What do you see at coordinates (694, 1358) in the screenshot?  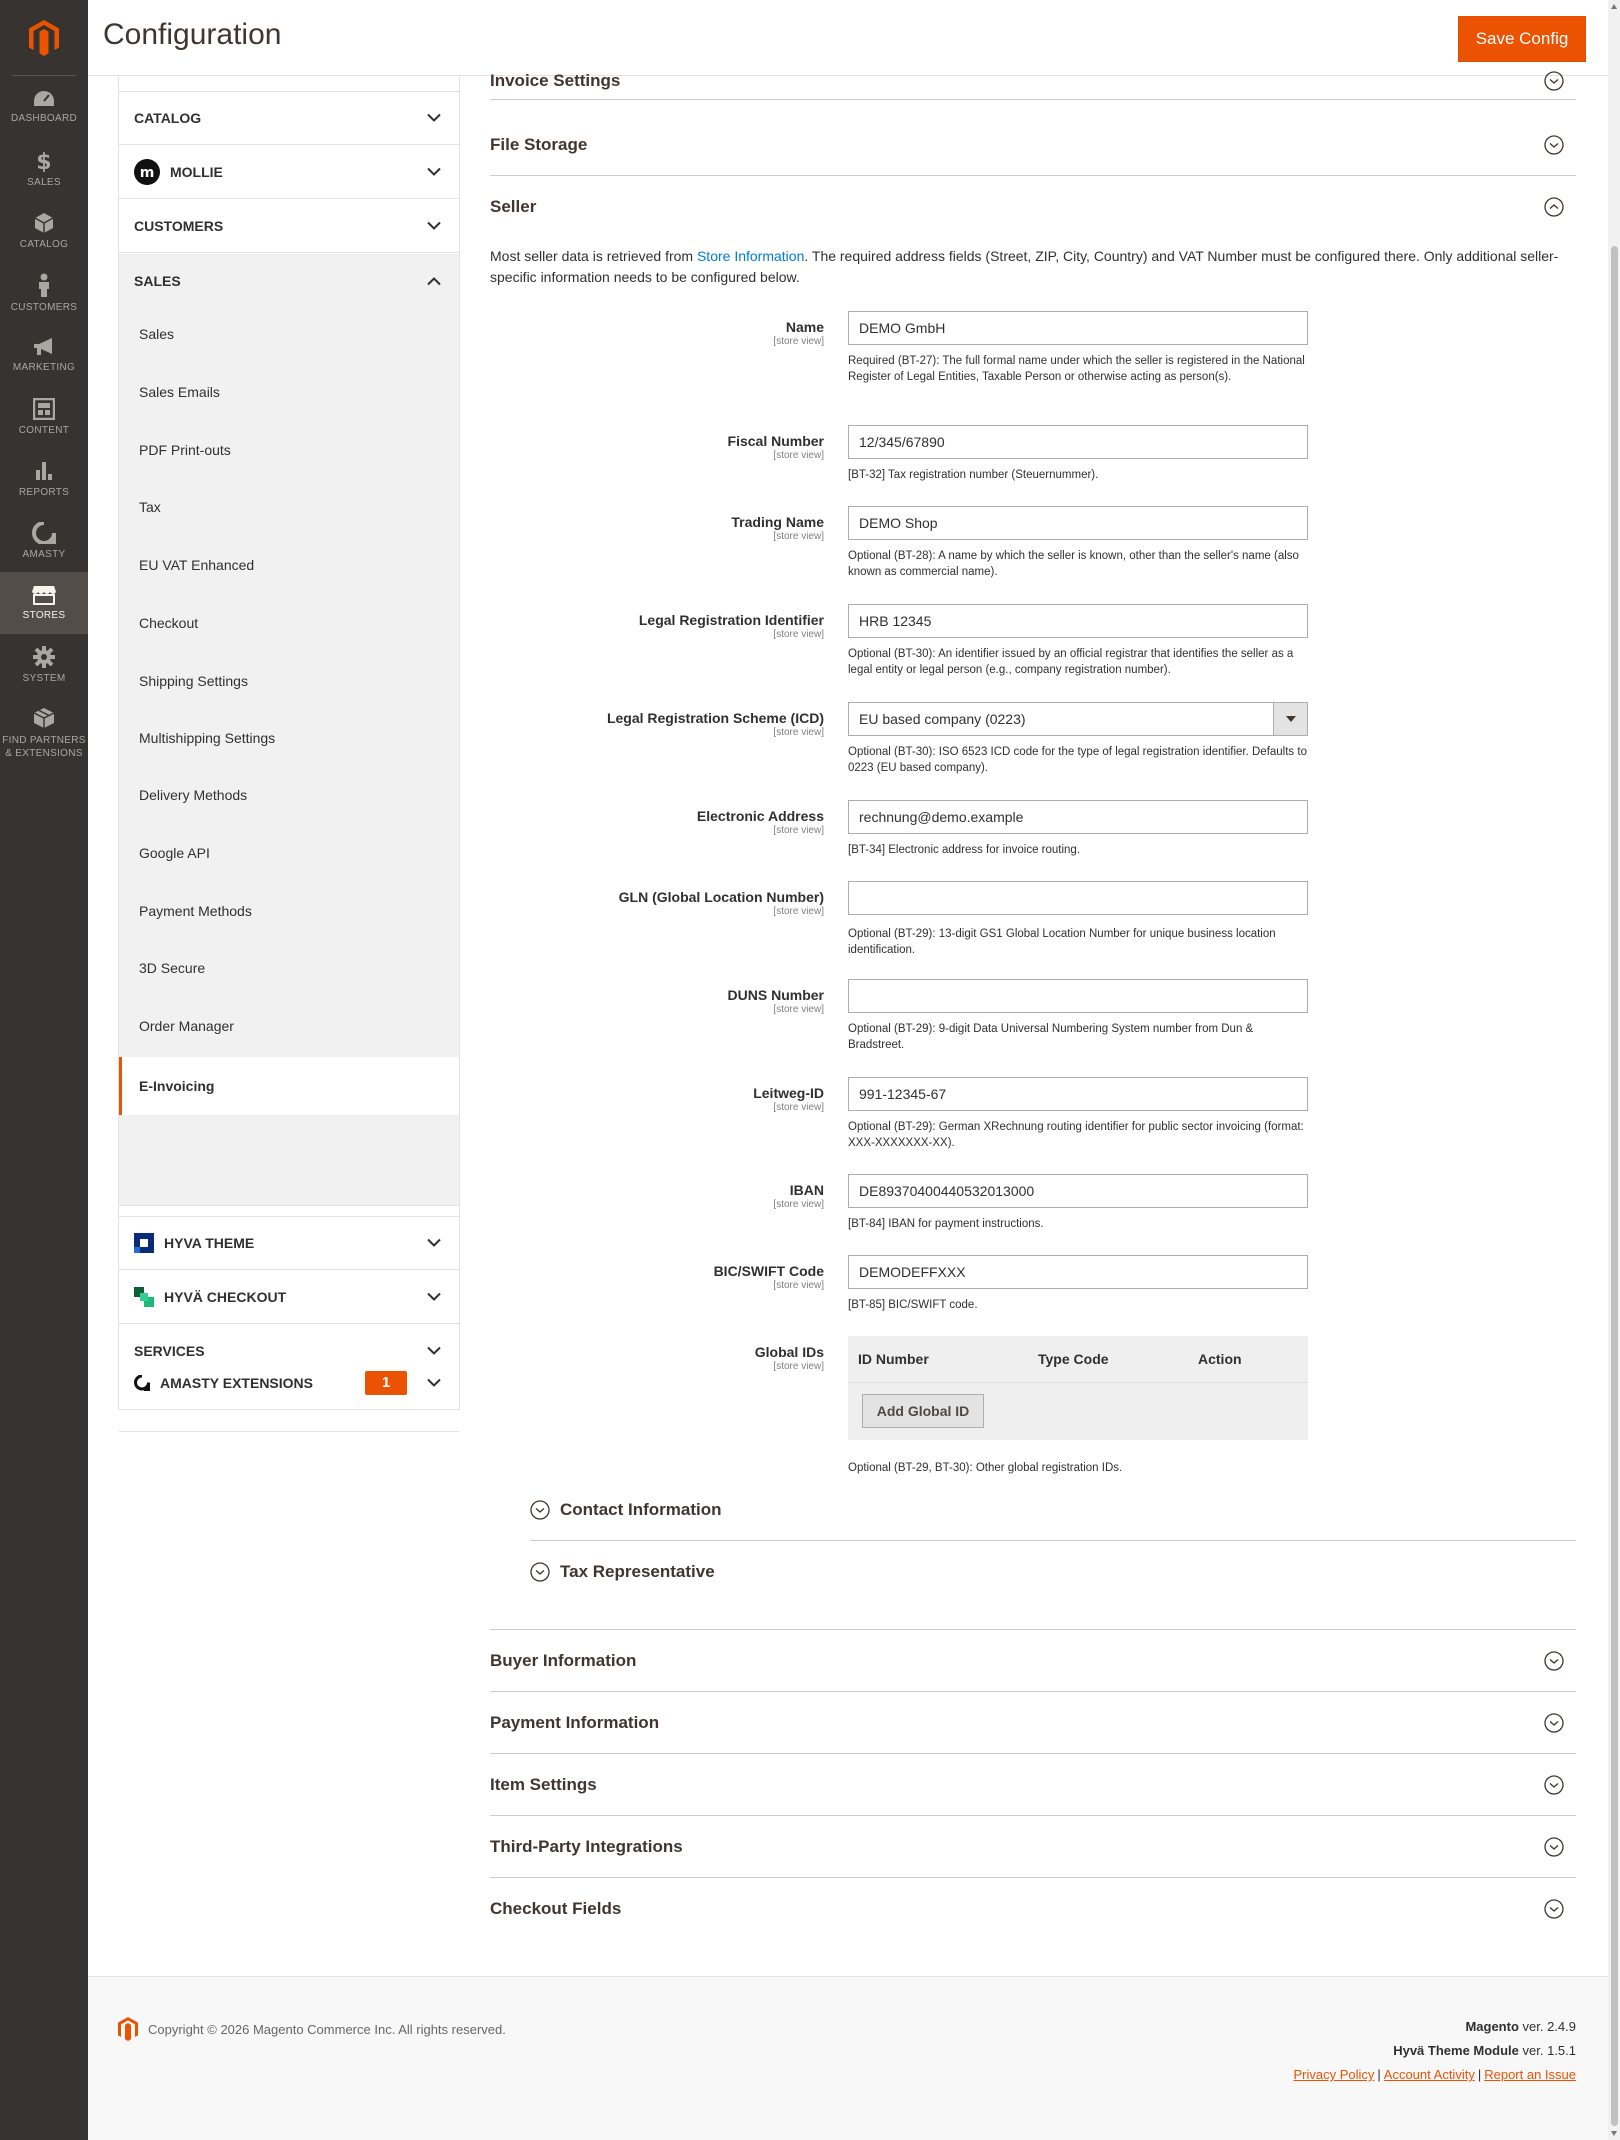 I see `field-label: Global IDs [store view]` at bounding box center [694, 1358].